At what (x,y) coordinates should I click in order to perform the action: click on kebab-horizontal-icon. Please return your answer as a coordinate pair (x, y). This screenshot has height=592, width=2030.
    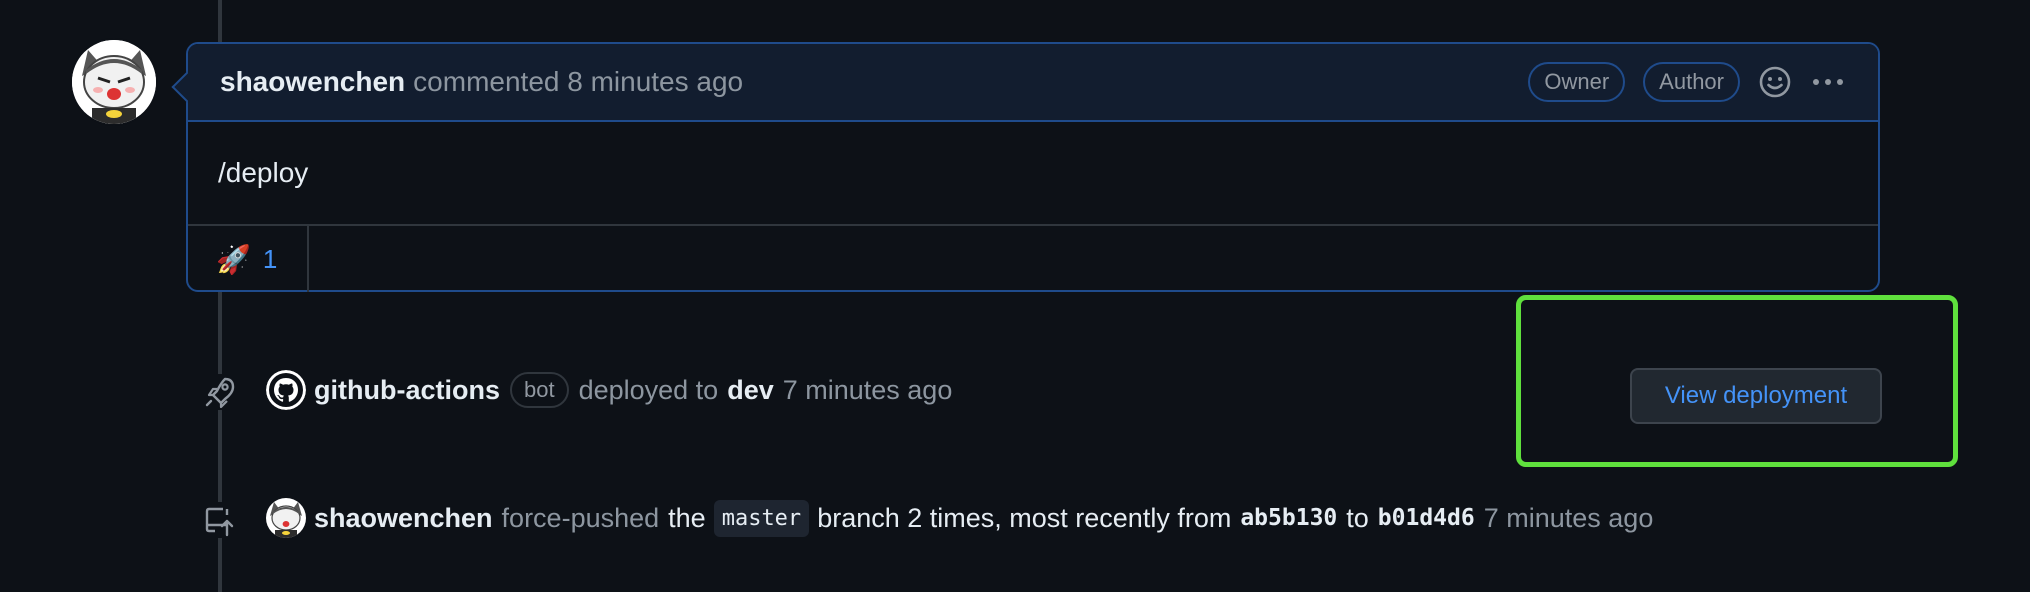
    Looking at the image, I should click on (1828, 82).